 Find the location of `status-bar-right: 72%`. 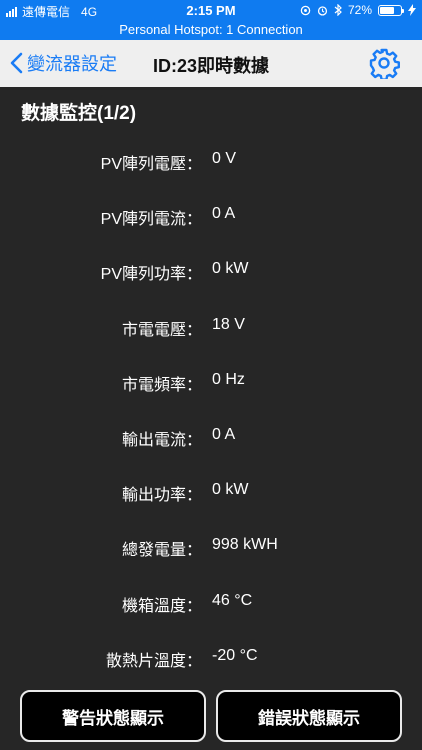

status-bar-right: 72% is located at coordinates (358, 10).